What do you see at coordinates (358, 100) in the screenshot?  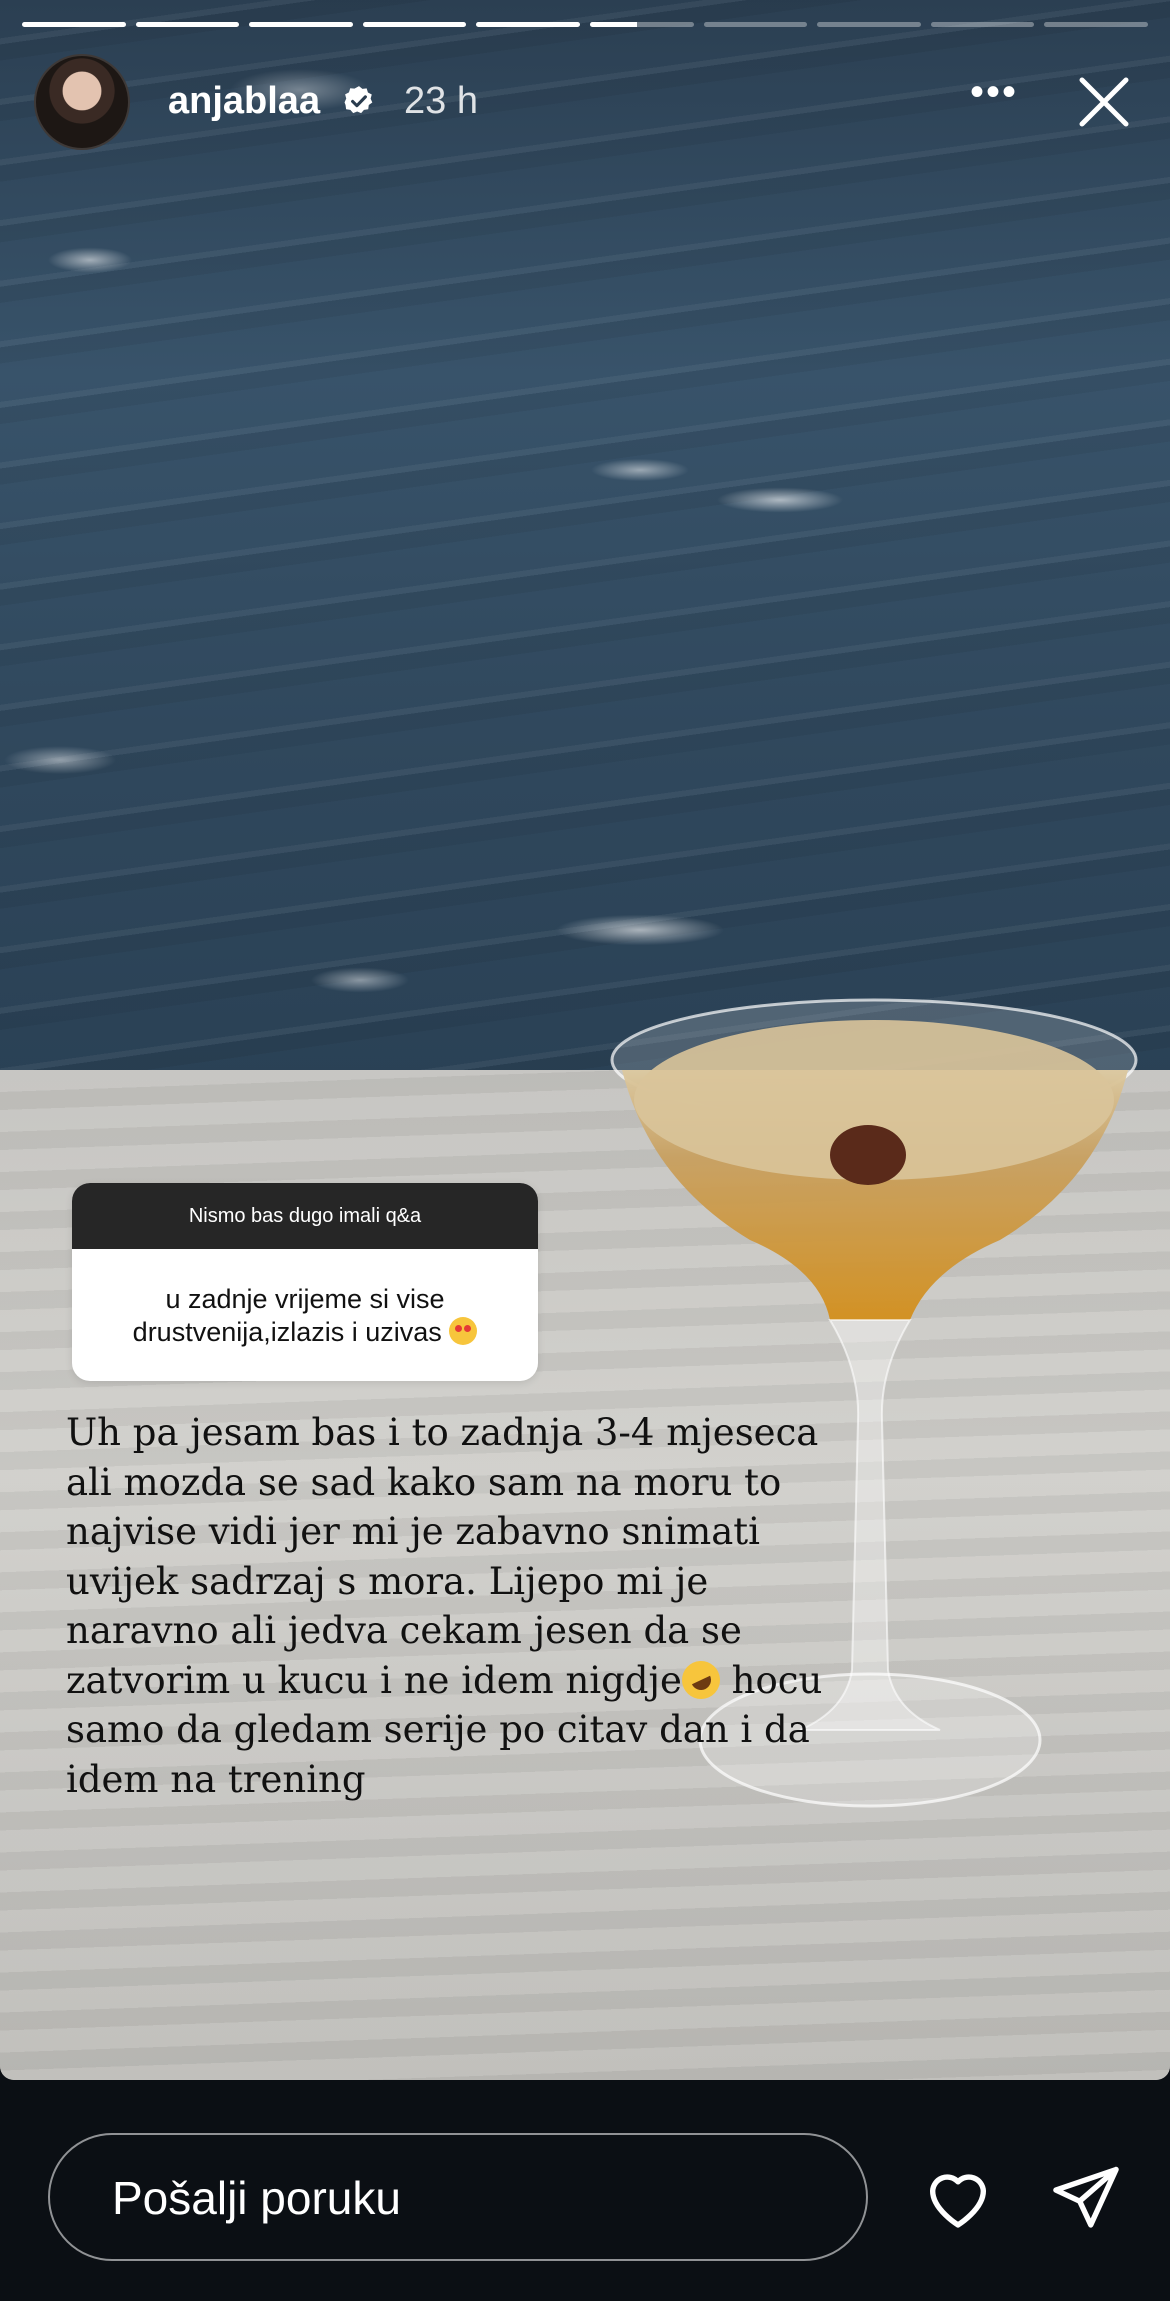 I see `verified-badge-icon` at bounding box center [358, 100].